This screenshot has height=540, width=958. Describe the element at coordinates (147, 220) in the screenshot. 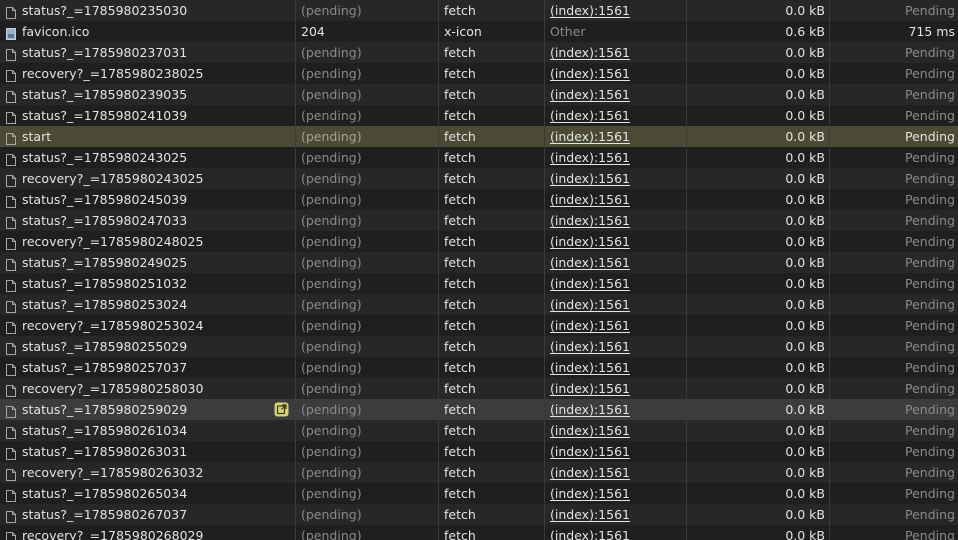

I see `request-name: status?_=1785980247033` at that location.